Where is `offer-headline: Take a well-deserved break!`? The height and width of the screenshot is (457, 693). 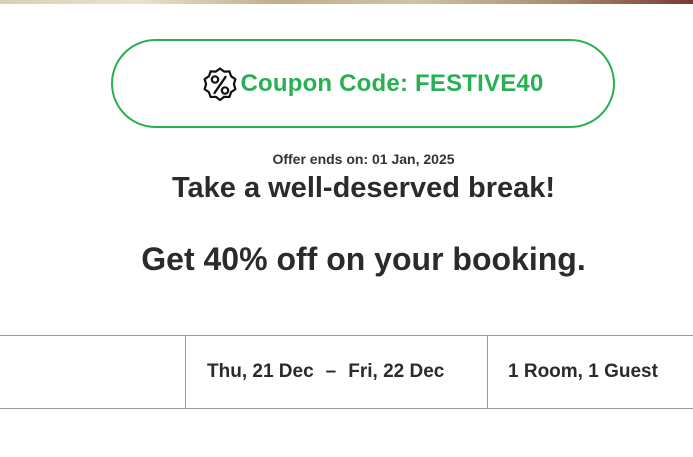 offer-headline: Take a well-deserved break! is located at coordinates (363, 188).